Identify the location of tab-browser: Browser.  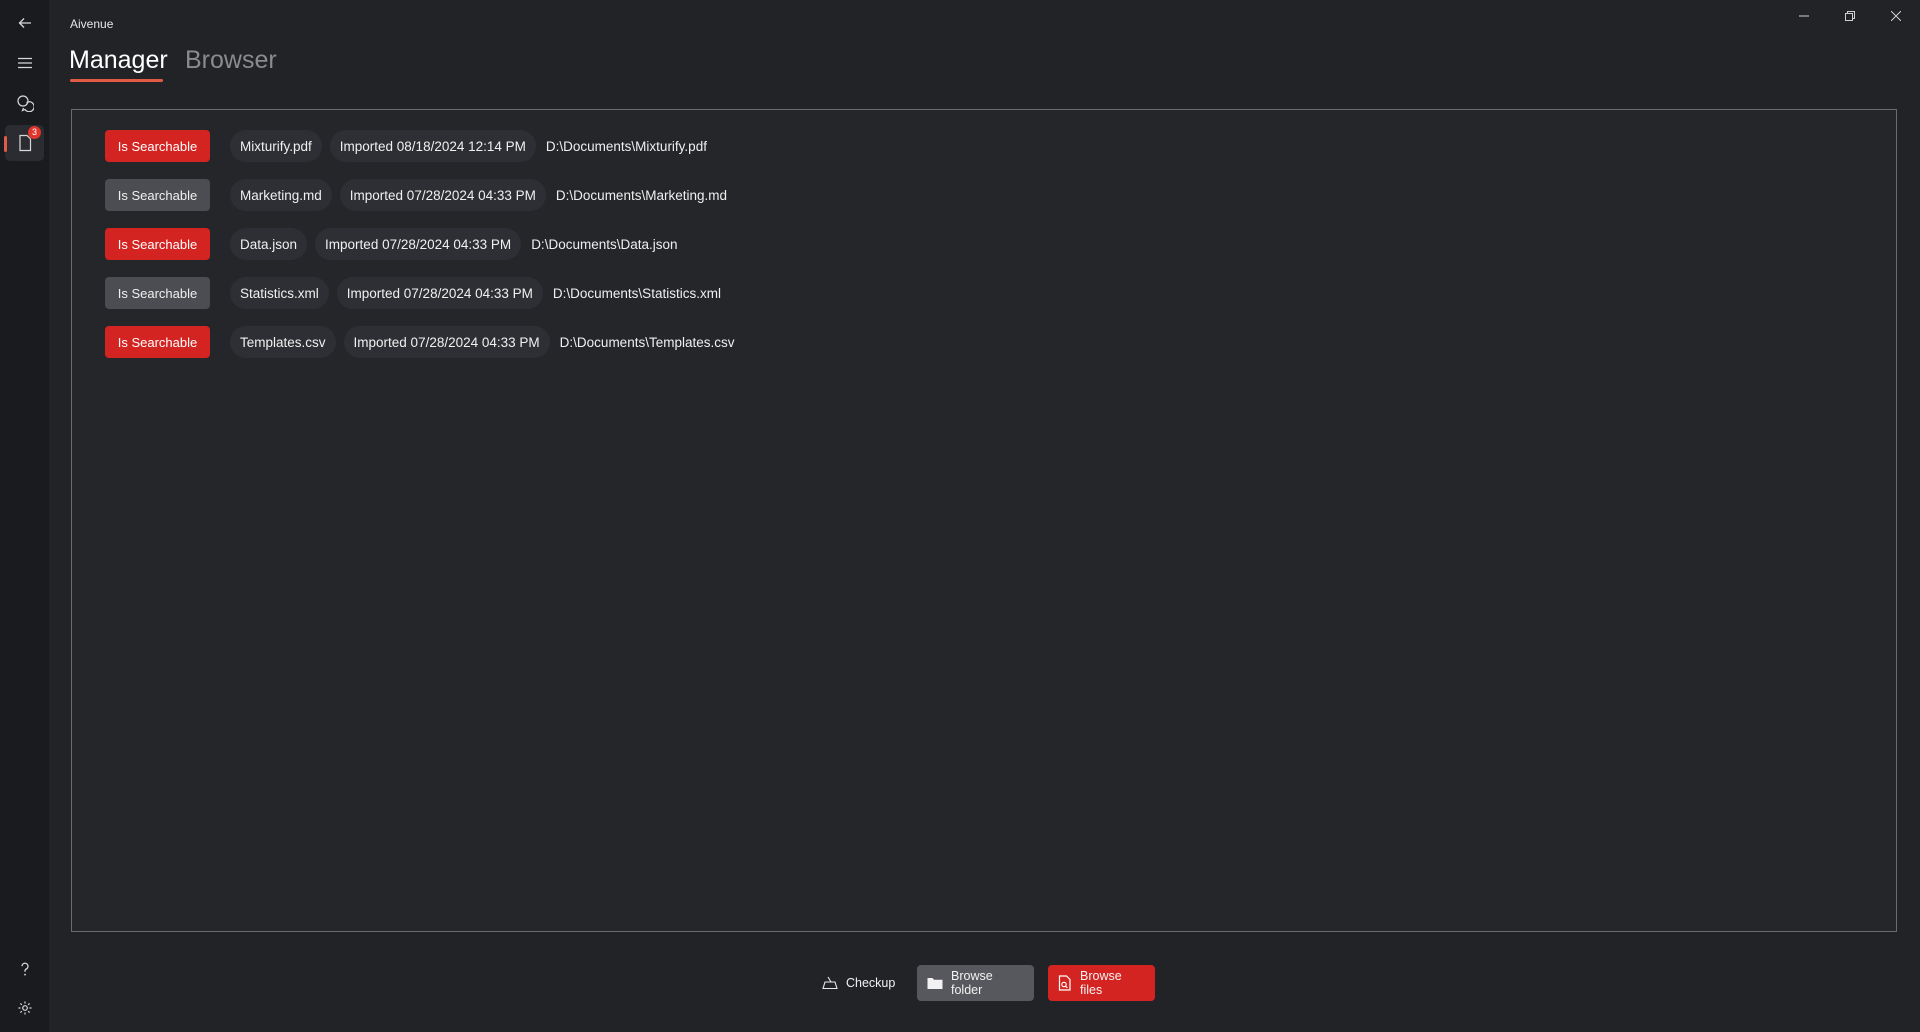
(231, 60).